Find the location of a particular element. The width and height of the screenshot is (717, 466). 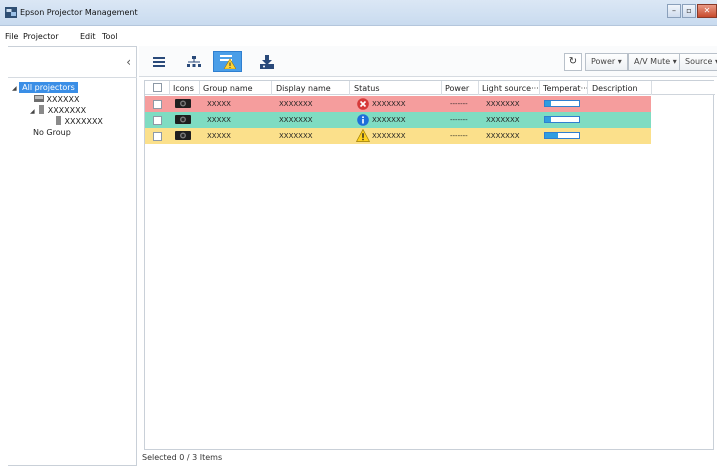

column-header-power: Power is located at coordinates (457, 88).